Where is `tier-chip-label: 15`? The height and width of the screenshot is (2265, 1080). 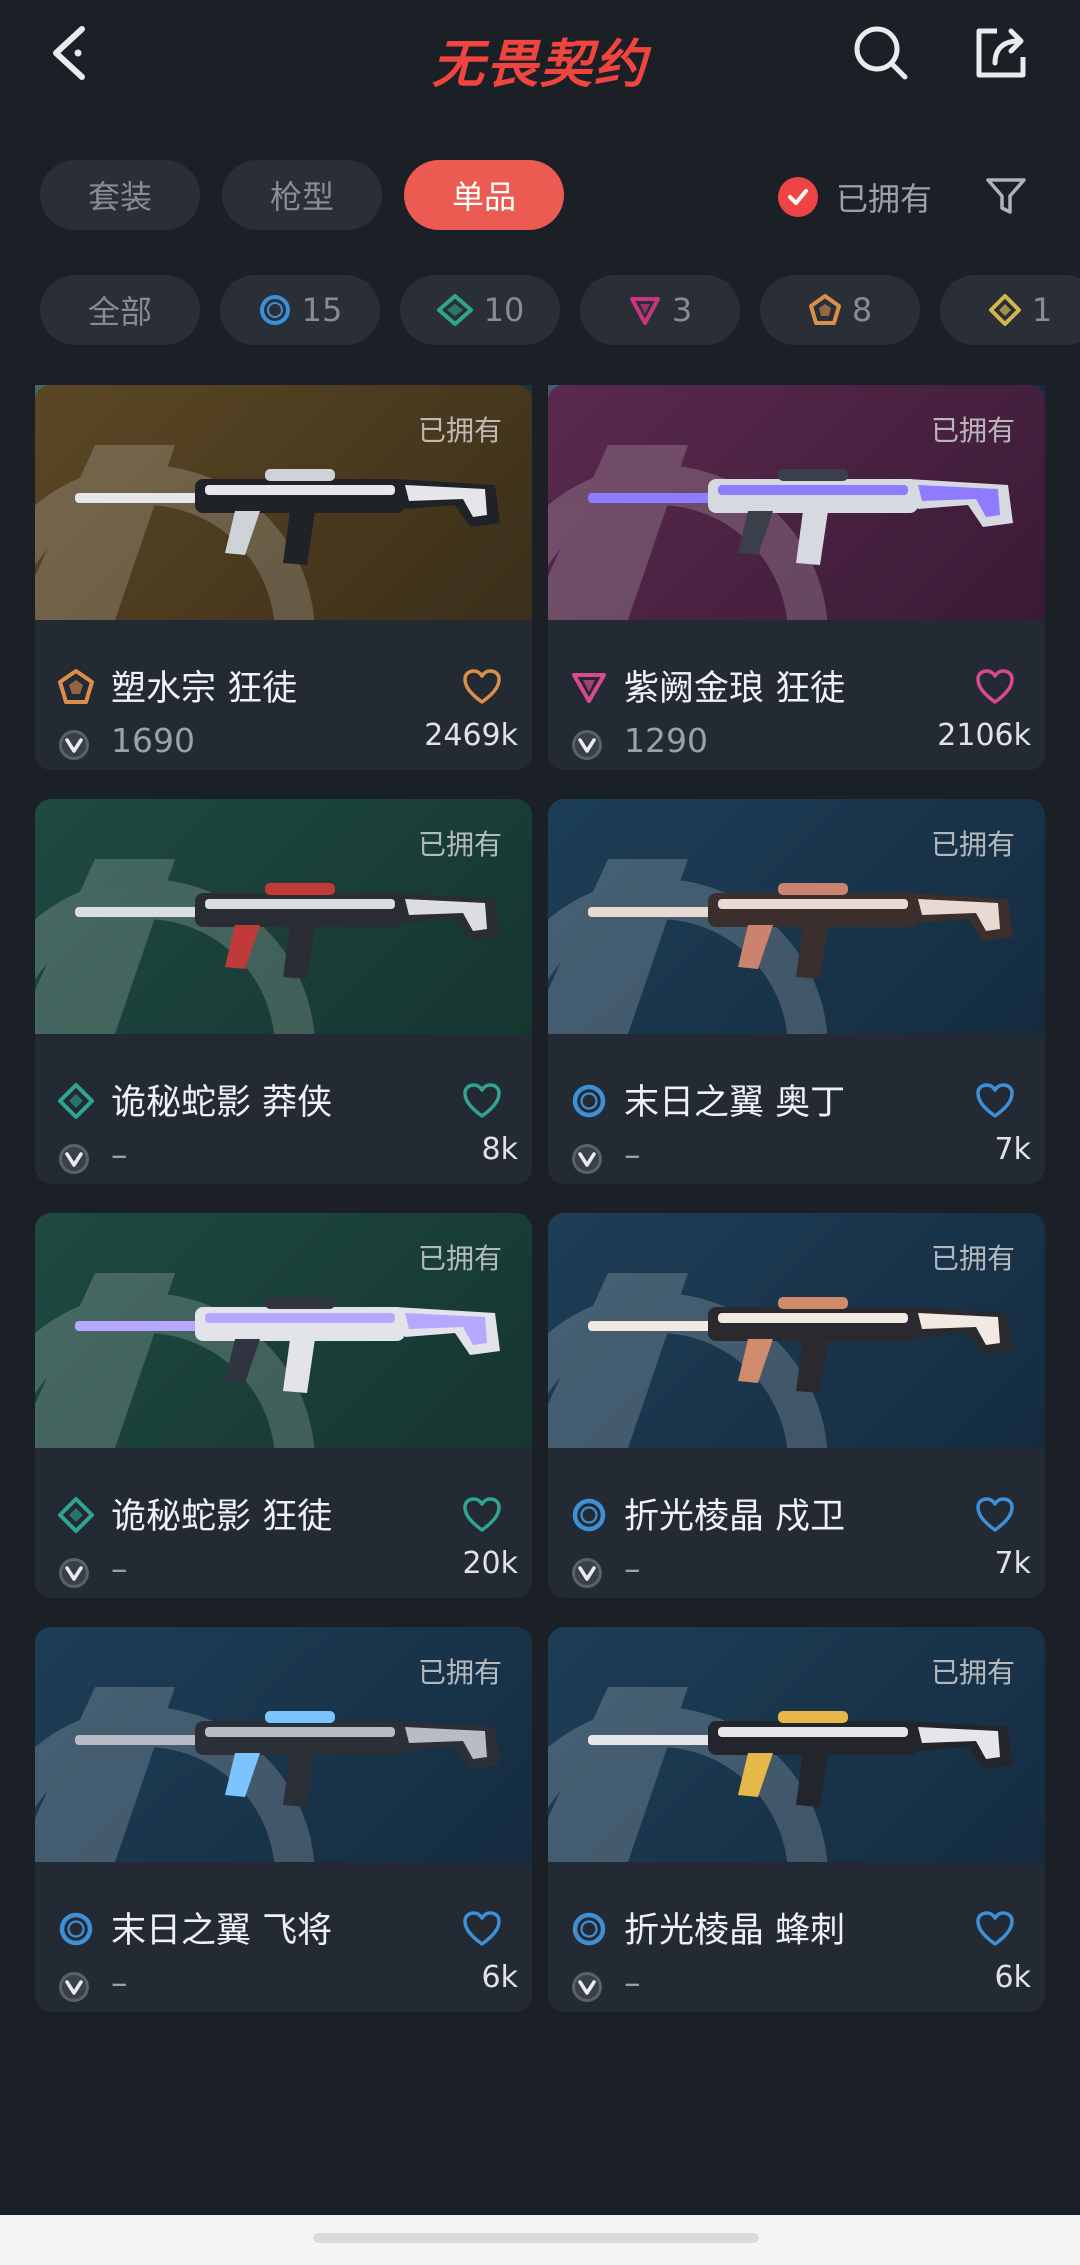 tier-chip-label: 15 is located at coordinates (322, 310).